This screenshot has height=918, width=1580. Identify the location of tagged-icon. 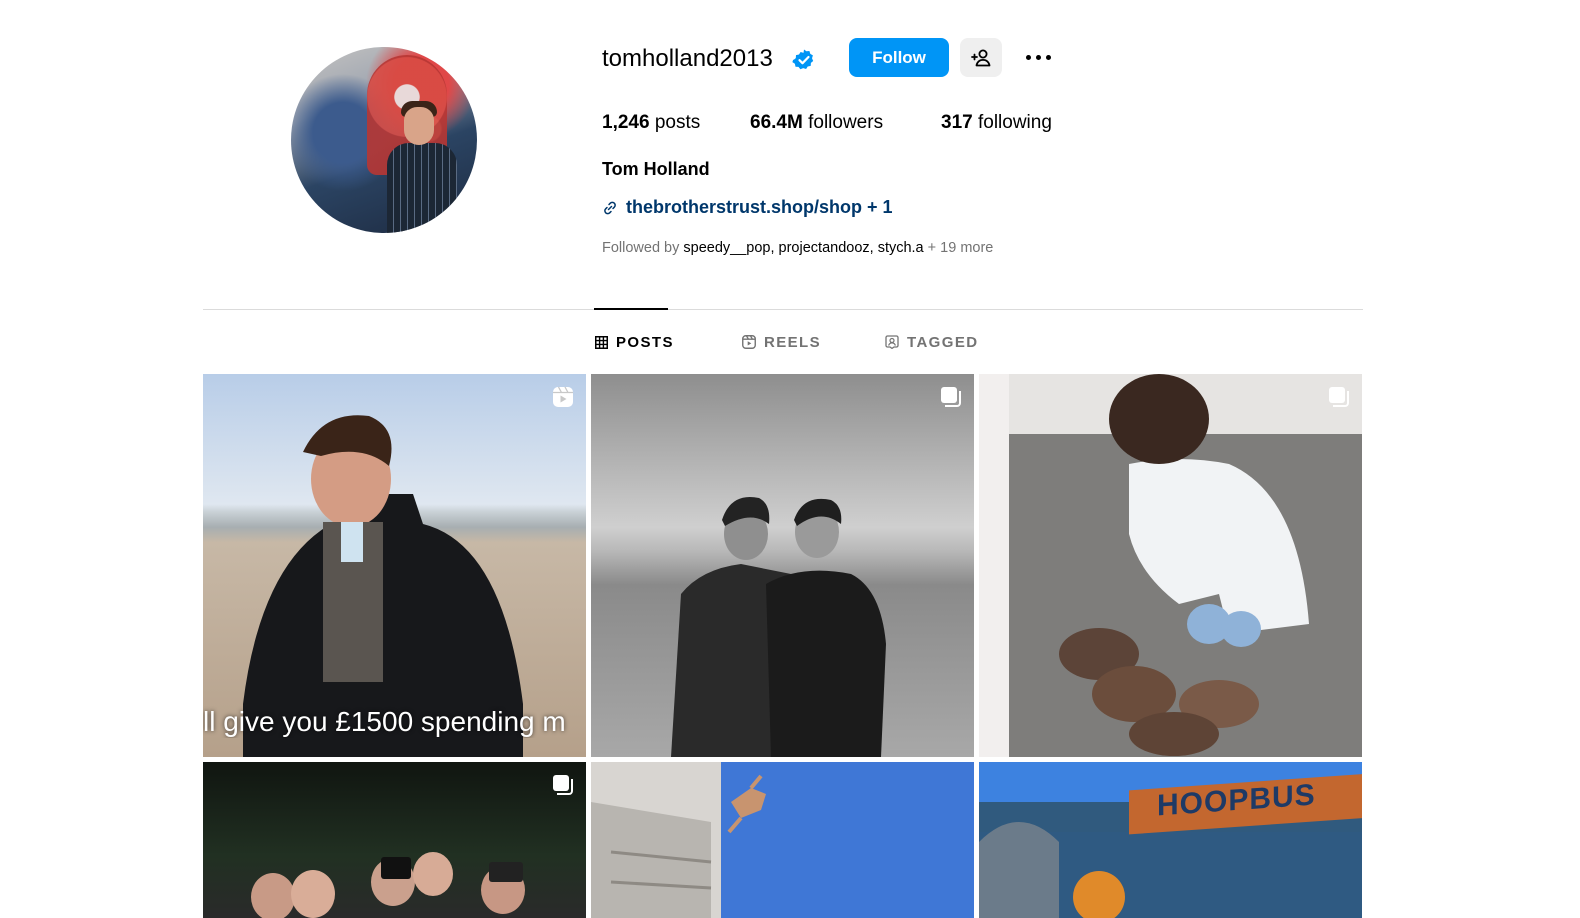
(892, 342).